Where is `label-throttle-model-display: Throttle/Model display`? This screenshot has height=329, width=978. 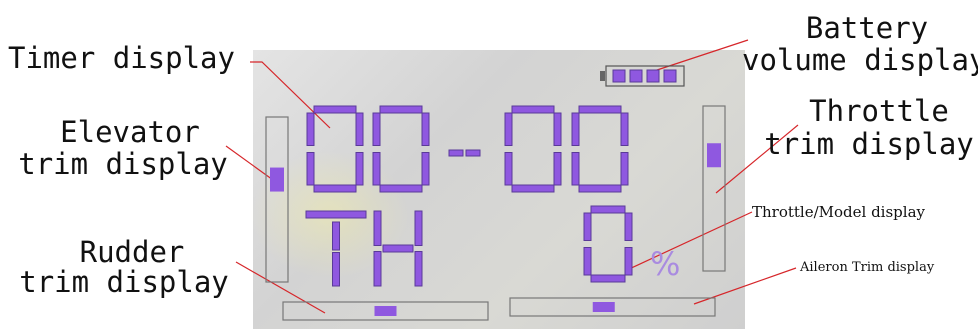
label-throttle-model-display: Throttle/Model display is located at coordinates (838, 212).